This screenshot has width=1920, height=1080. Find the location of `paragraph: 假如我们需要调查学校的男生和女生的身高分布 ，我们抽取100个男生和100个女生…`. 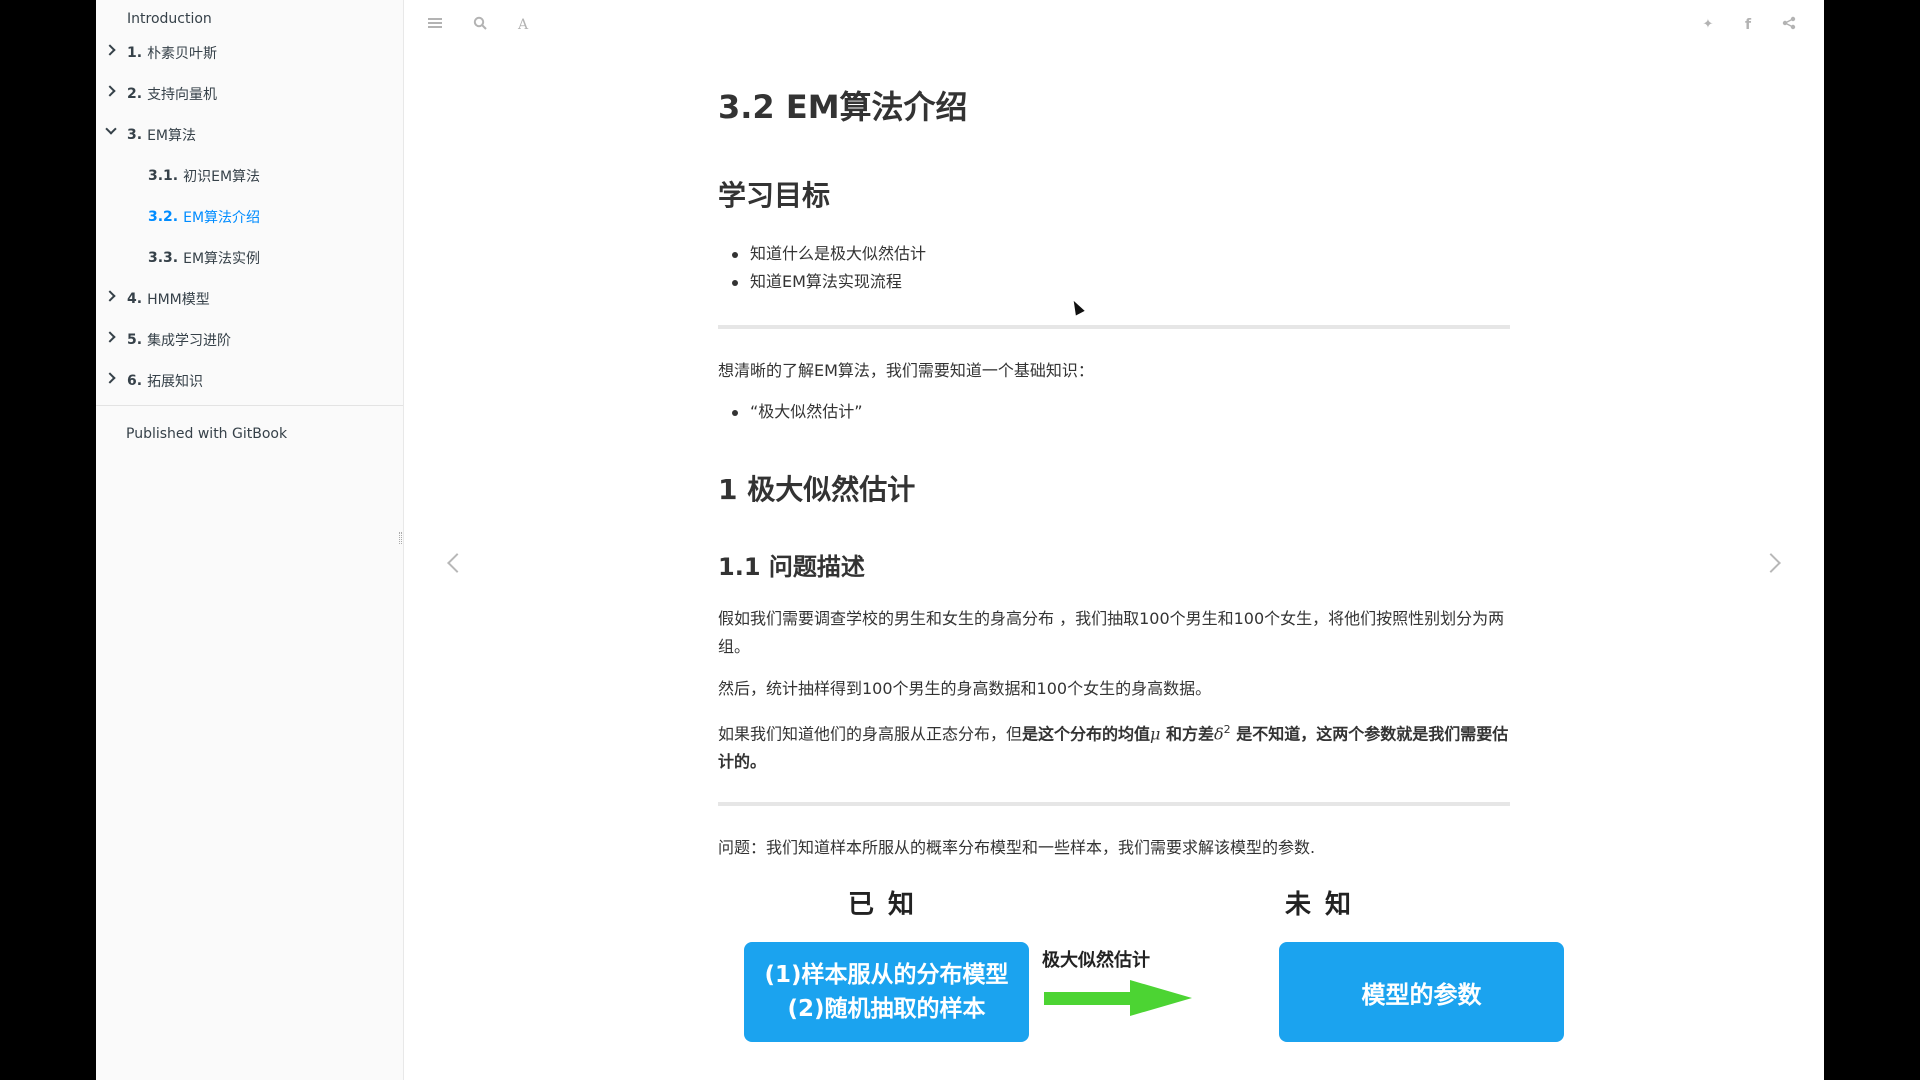

paragraph: 假如我们需要调查学校的男生和女生的身高分布 ，我们抽取100个男生和100个女生… is located at coordinates (1111, 632).